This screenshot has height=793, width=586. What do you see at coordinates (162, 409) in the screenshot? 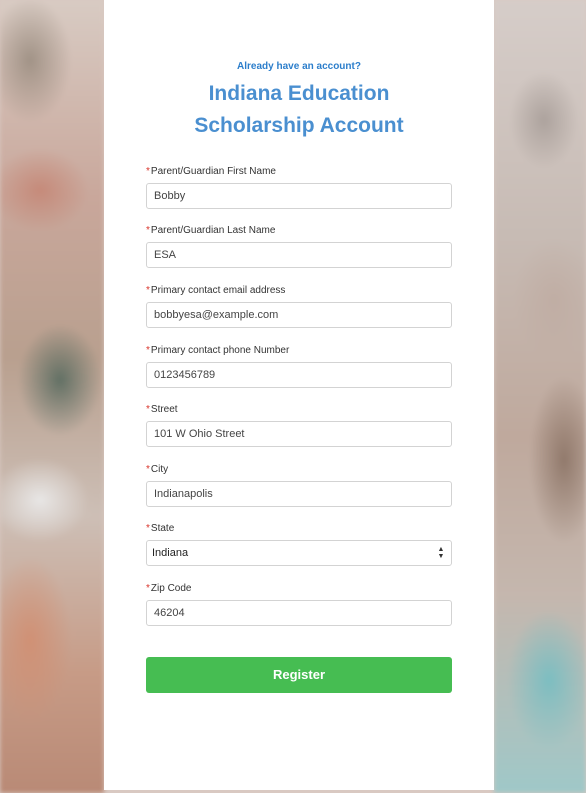
I see `street-label: *Street` at bounding box center [162, 409].